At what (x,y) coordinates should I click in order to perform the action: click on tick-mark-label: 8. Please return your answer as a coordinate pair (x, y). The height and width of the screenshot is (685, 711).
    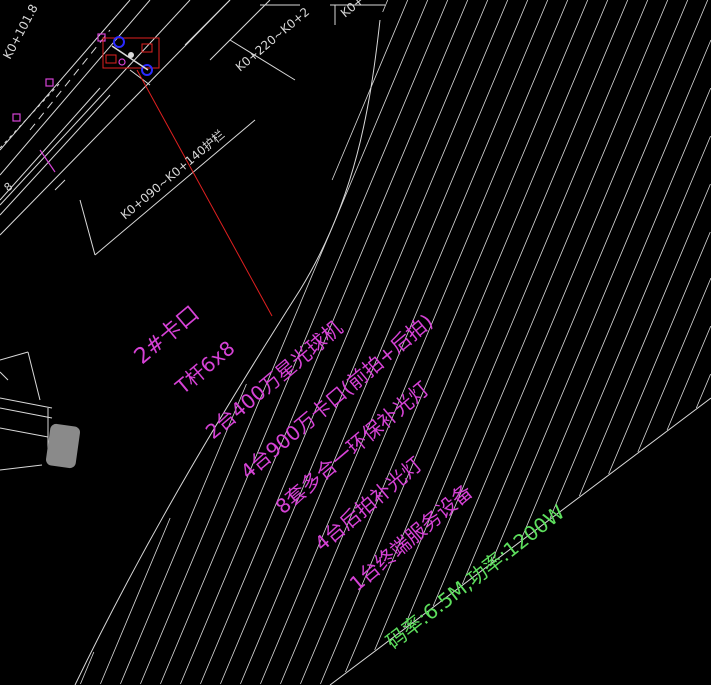
    Looking at the image, I should click on (9, 187).